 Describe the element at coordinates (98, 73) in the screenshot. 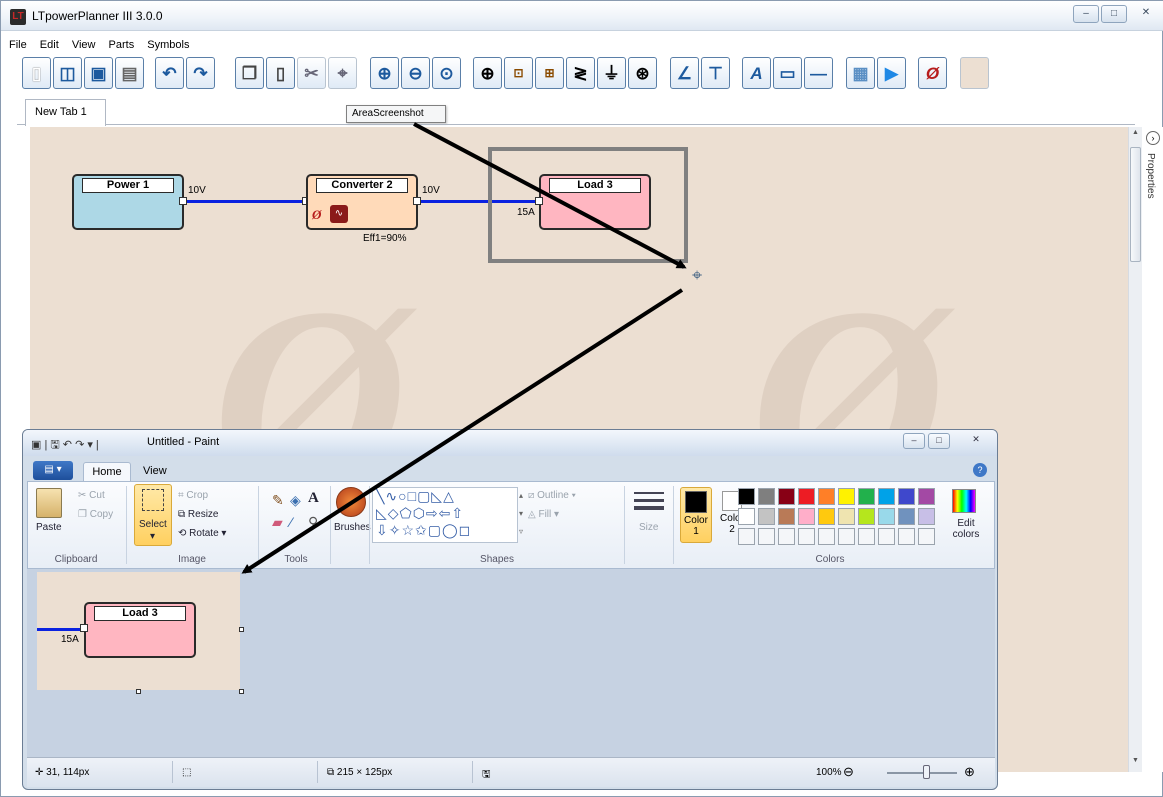

I see `save-icon: ▣` at that location.